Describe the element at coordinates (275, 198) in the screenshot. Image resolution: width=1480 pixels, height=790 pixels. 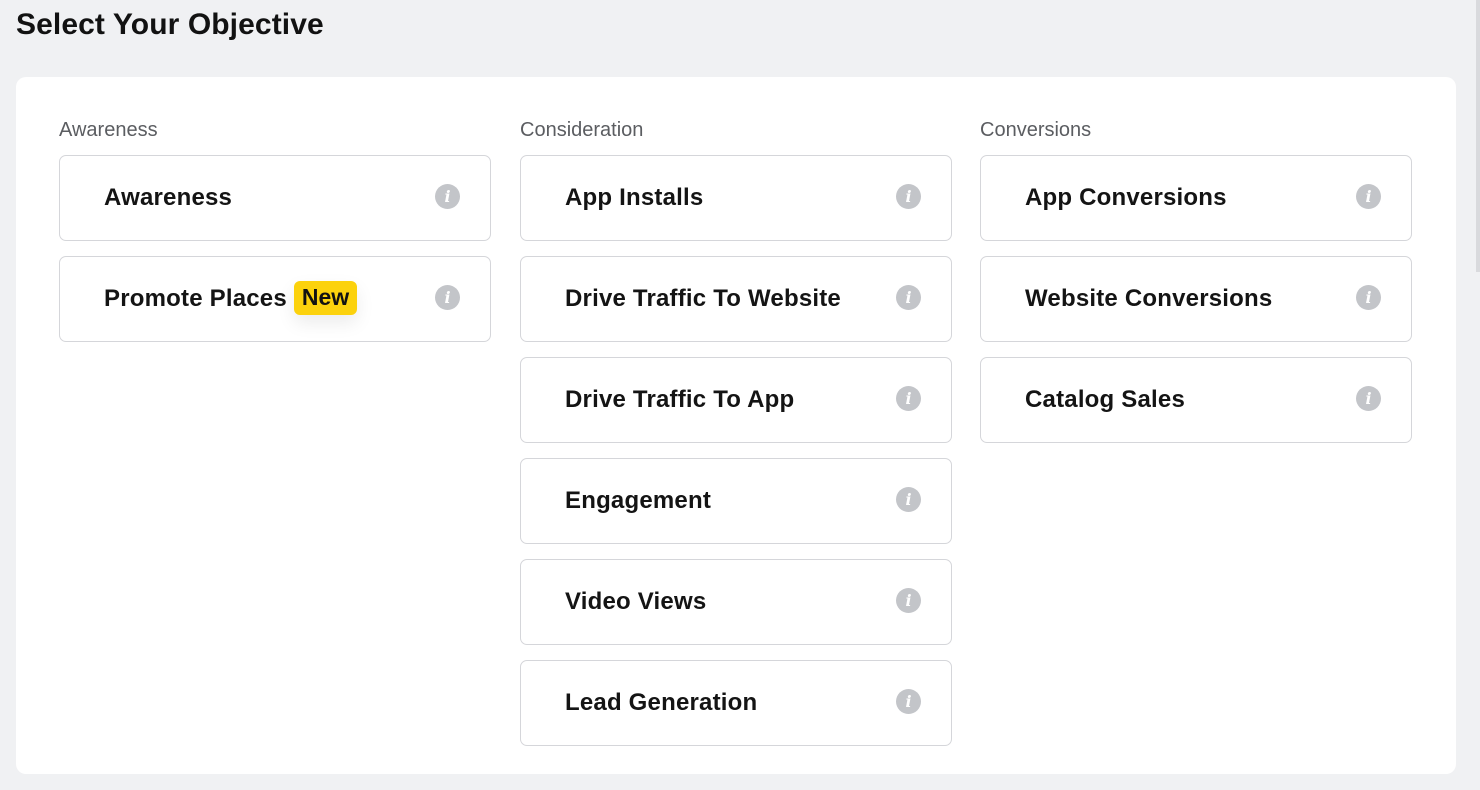
I see `objective-card-awareness: Awareness i` at that location.